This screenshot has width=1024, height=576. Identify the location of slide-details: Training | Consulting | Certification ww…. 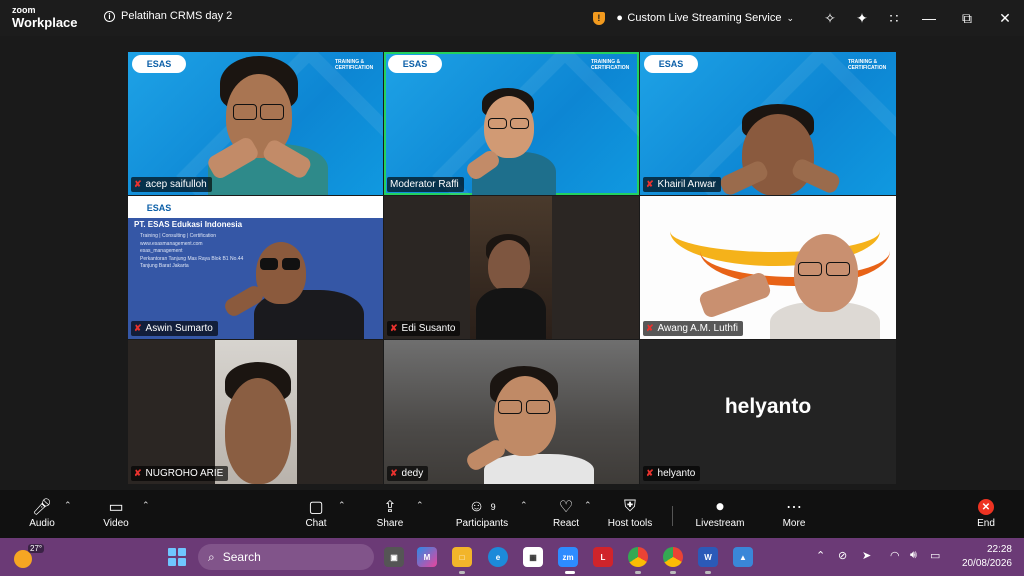
(195, 252).